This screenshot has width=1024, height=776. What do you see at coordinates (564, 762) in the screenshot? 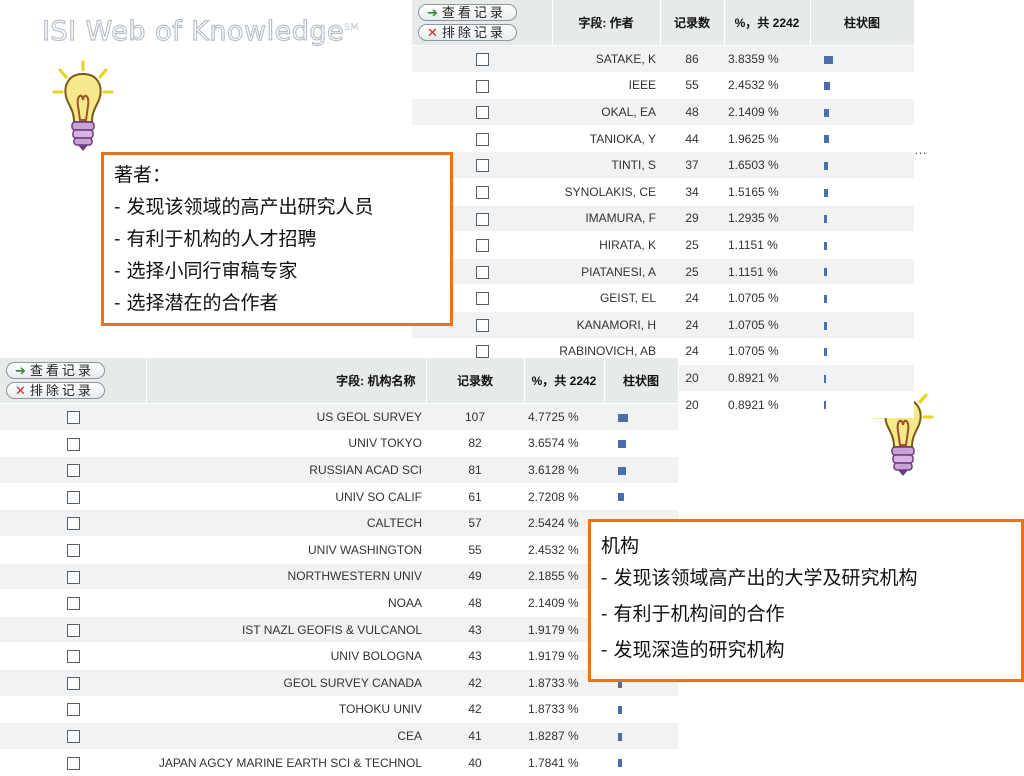
I see `row-percent: 1.7841 %` at bounding box center [564, 762].